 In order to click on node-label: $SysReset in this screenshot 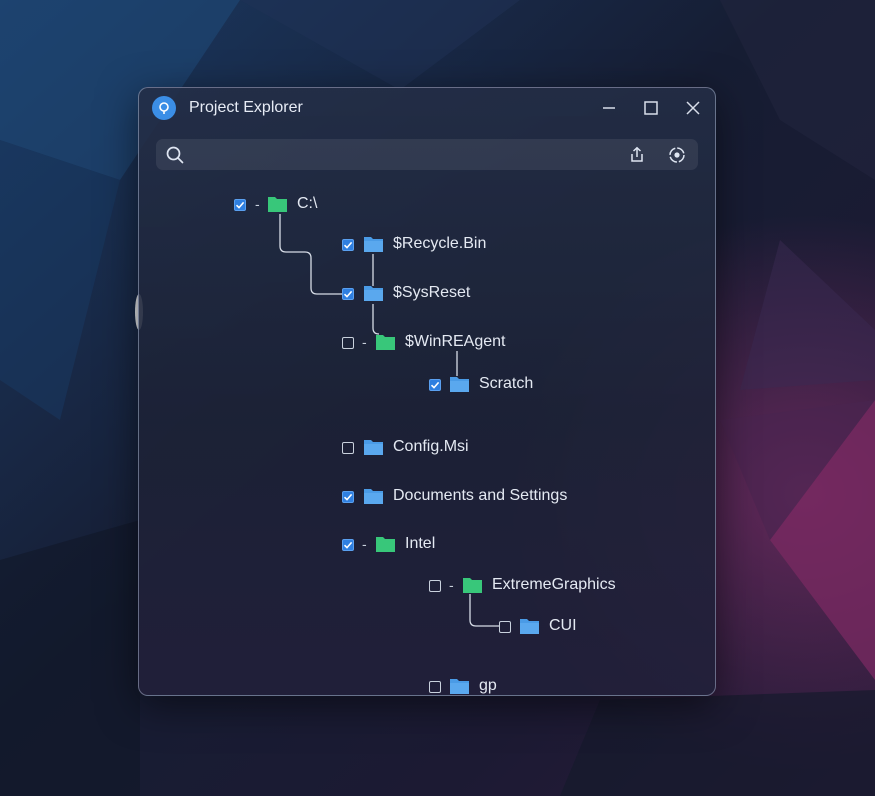, I will do `click(432, 292)`.